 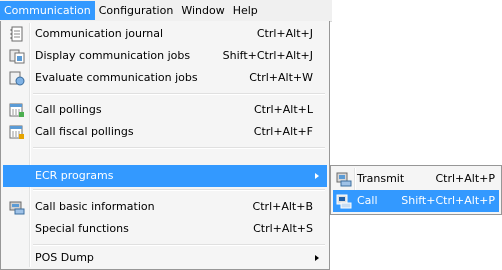 What do you see at coordinates (82, 228) in the screenshot?
I see `menu-item-label: Special functions` at bounding box center [82, 228].